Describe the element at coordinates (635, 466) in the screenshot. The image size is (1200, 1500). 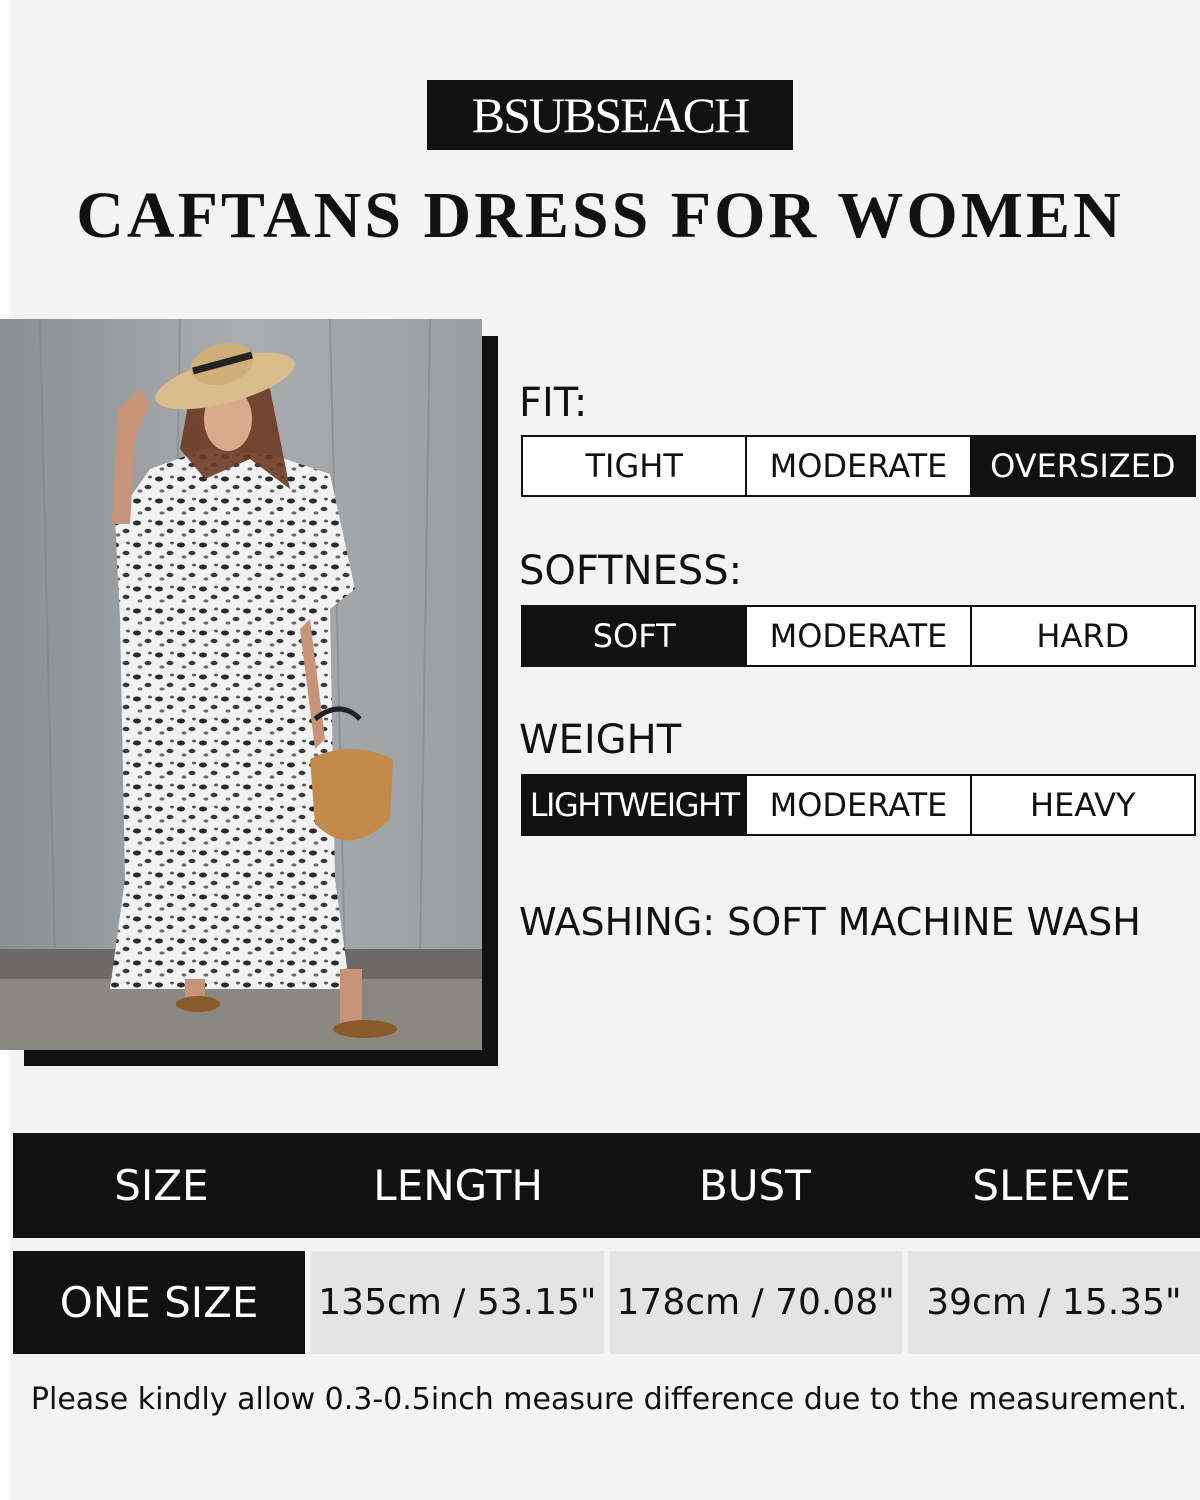
I see `fit-option-tight: TIGHT` at that location.